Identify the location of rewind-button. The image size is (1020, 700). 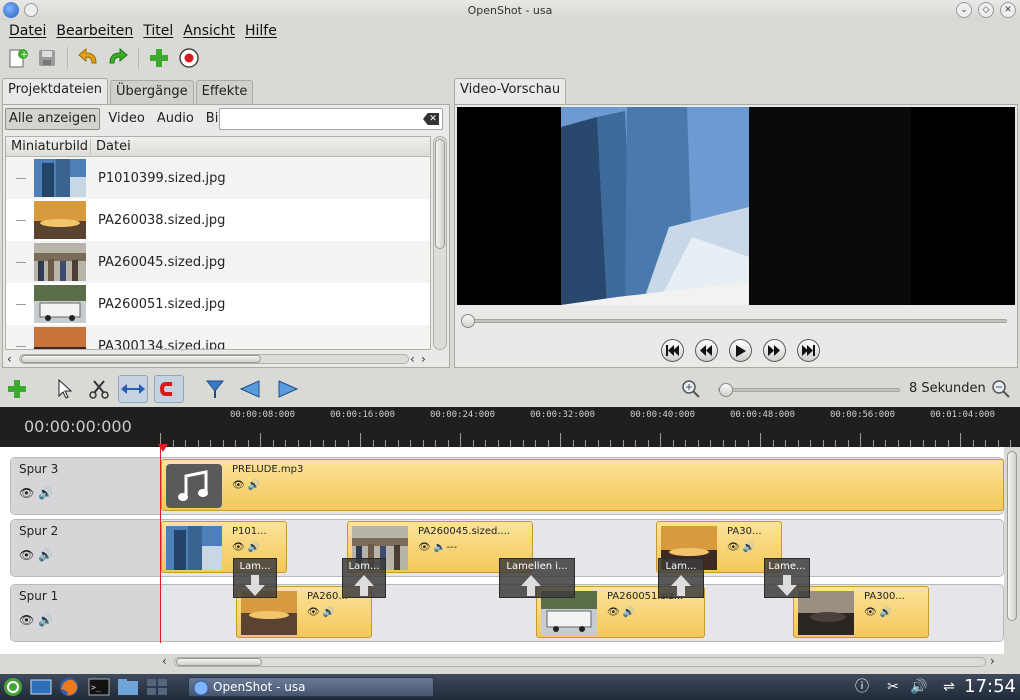
(706, 350).